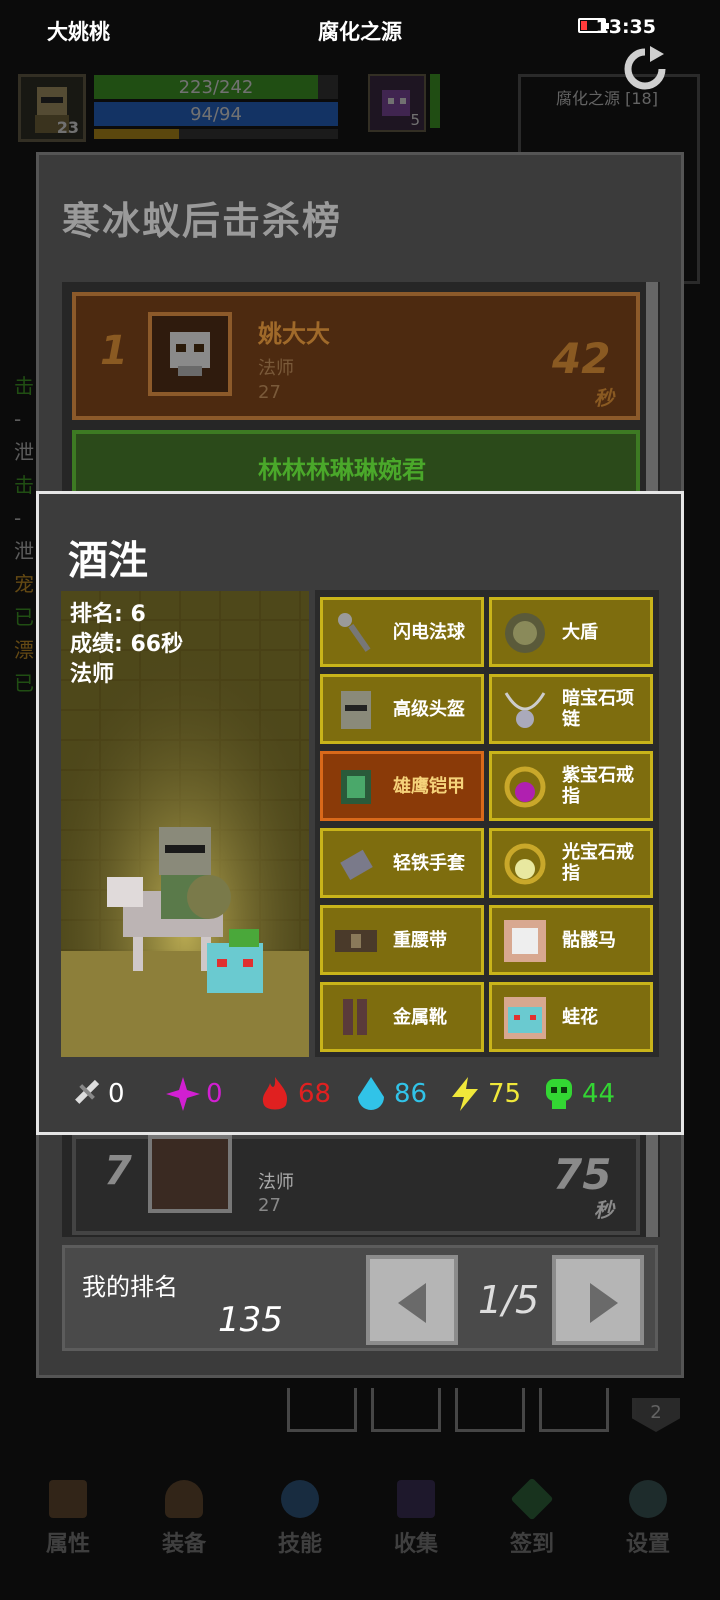 This screenshot has height=1600, width=720. What do you see at coordinates (429, 786) in the screenshot?
I see `equip-label: 雄鹰铠甲` at bounding box center [429, 786].